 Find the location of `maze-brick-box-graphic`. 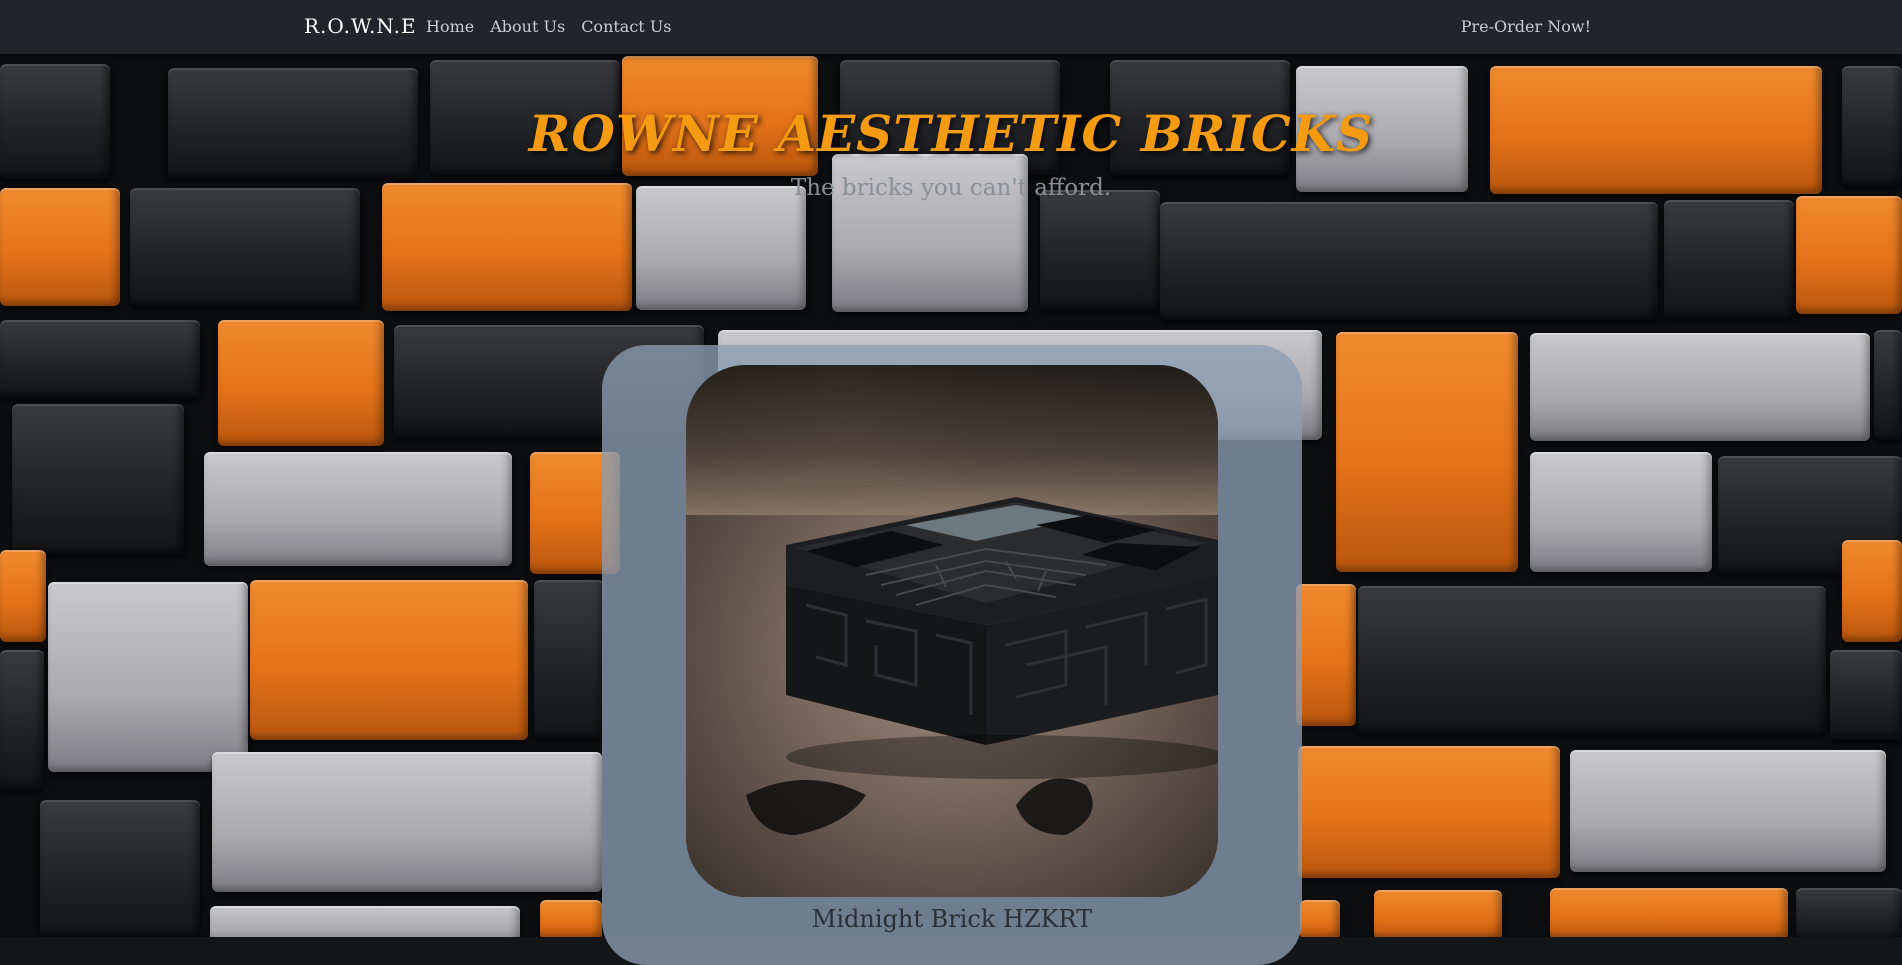

maze-brick-box-graphic is located at coordinates (982, 666).